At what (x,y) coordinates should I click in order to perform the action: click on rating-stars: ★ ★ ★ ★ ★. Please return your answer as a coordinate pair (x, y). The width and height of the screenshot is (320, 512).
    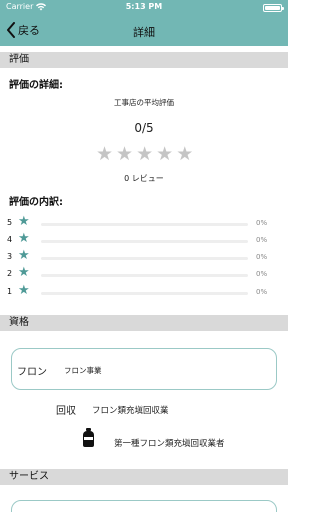
    Looking at the image, I should click on (144, 154).